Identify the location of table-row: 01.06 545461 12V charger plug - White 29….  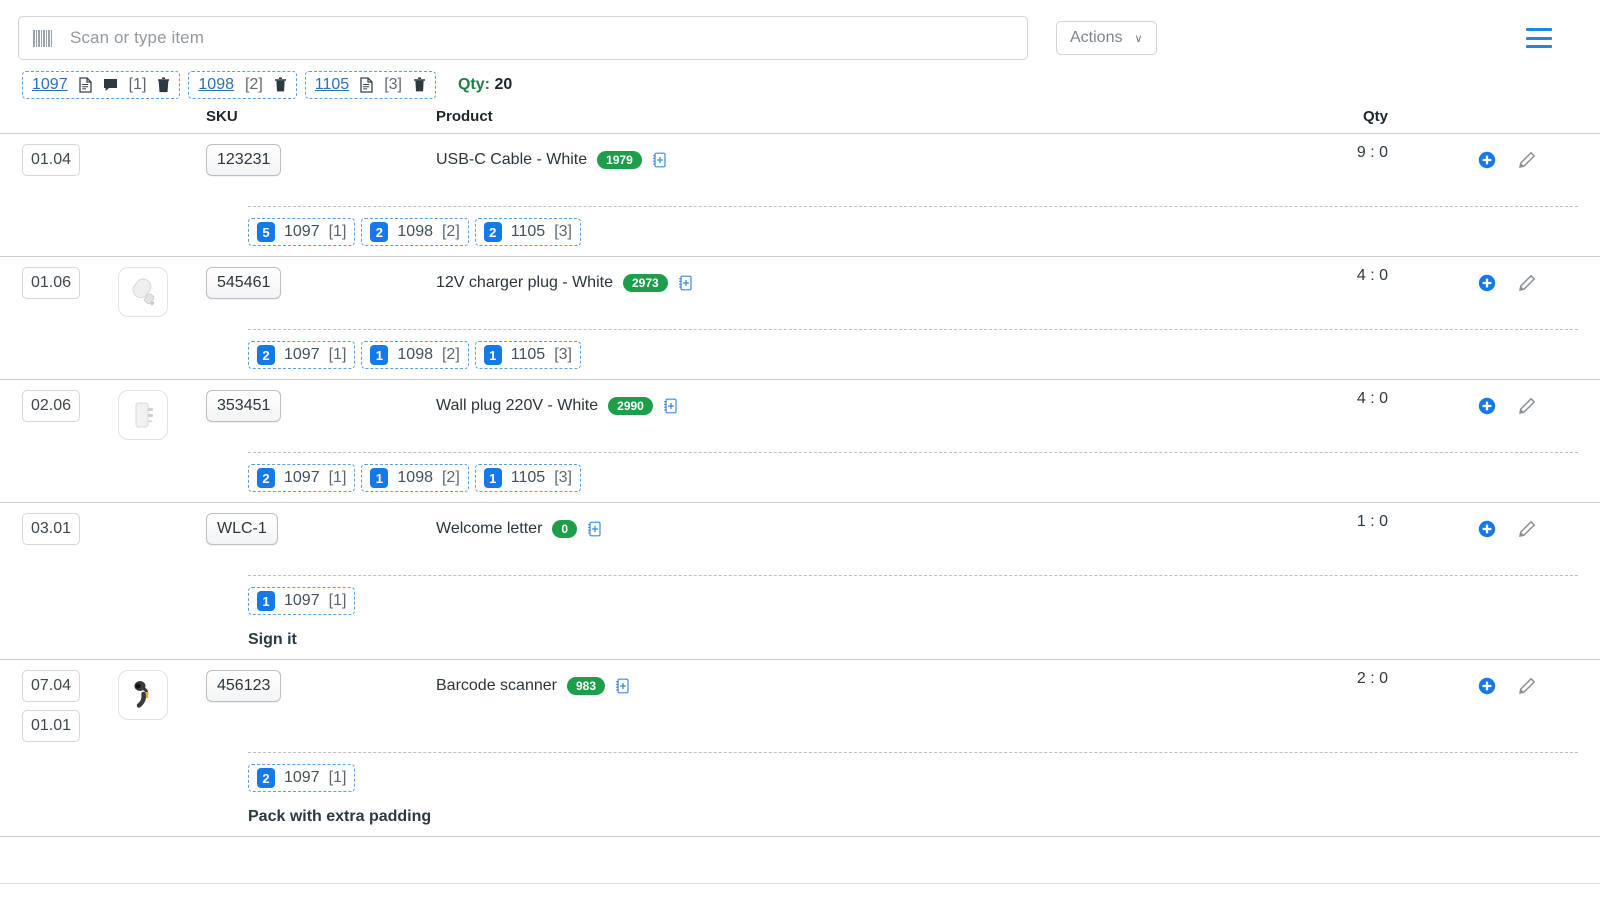
(800, 318).